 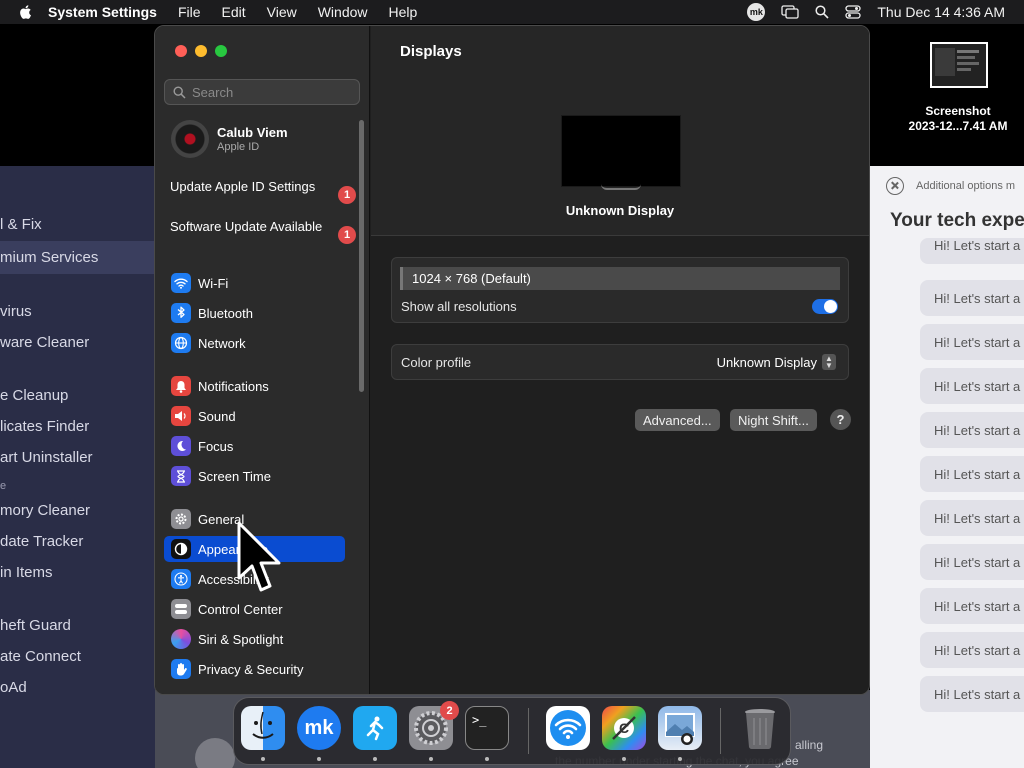 What do you see at coordinates (959, 65) in the screenshot?
I see `screenshot-file-thumbnail` at bounding box center [959, 65].